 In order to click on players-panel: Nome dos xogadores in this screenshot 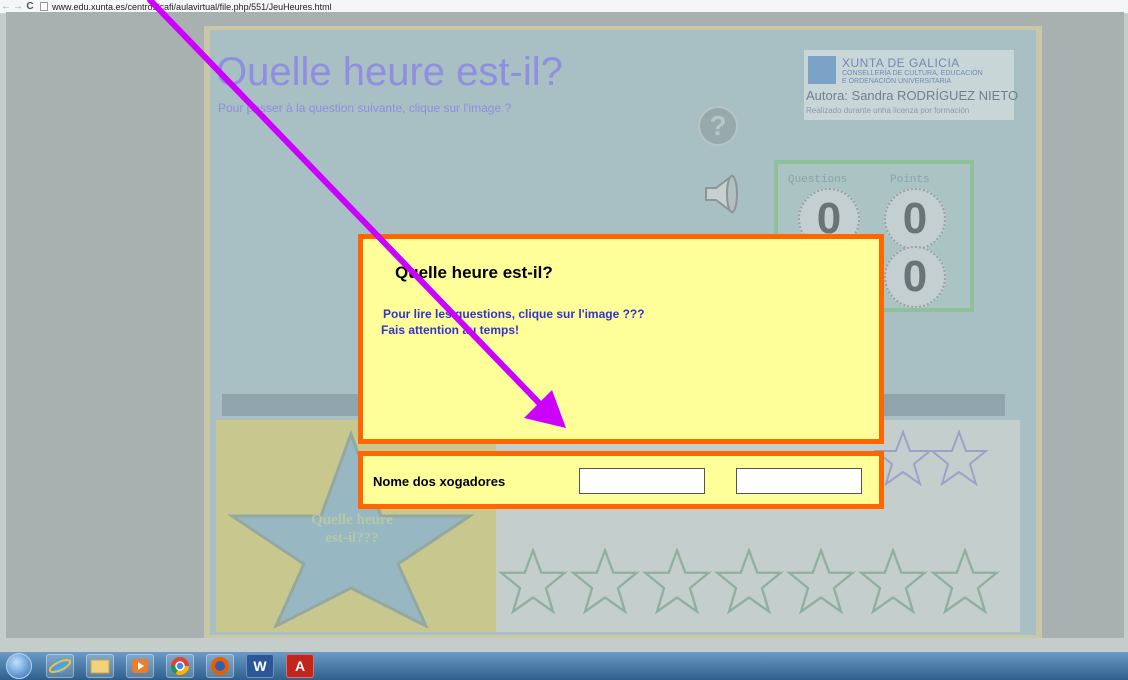, I will do `click(621, 480)`.